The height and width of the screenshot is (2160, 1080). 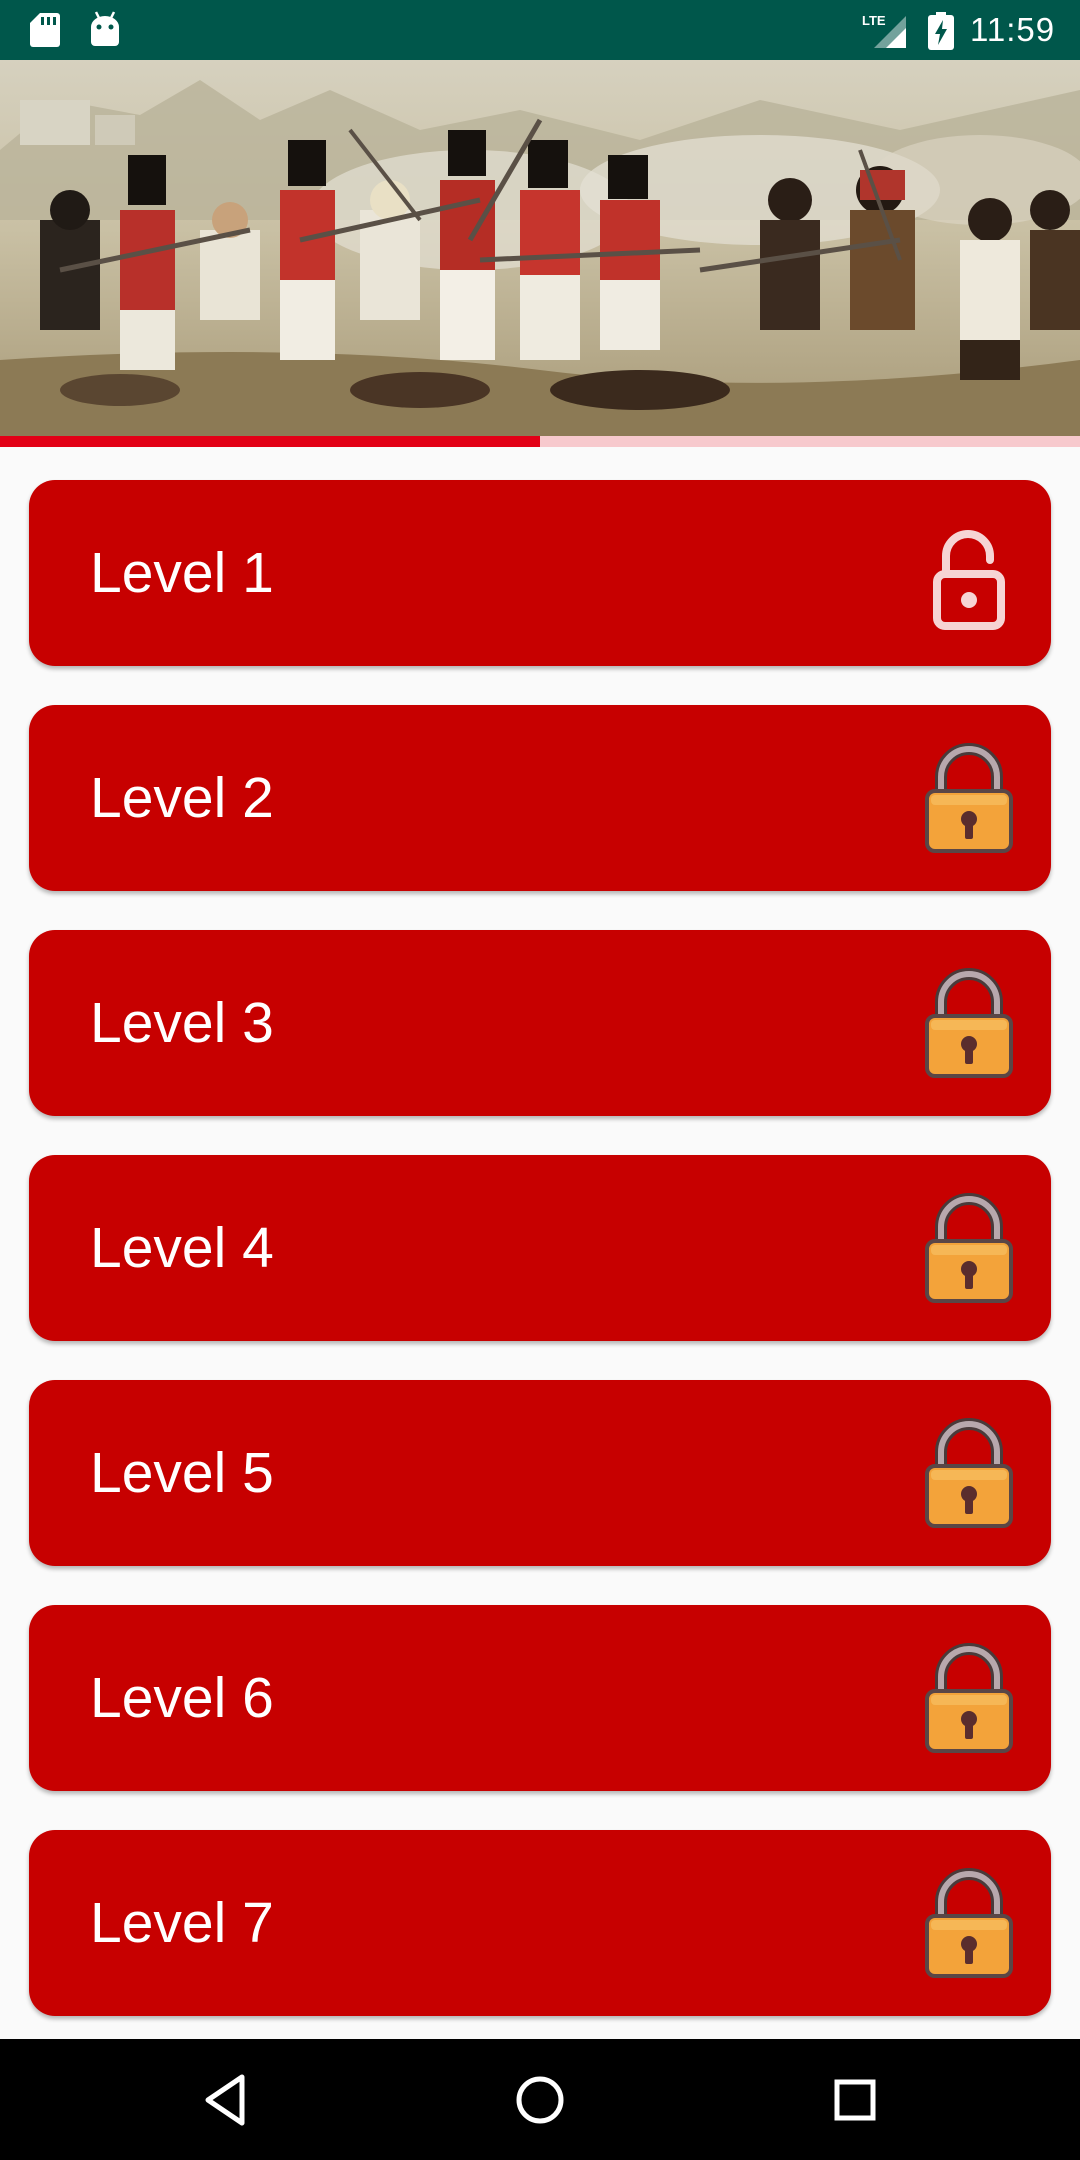 What do you see at coordinates (540, 1248) in the screenshot?
I see `level-card-4: Level 4` at bounding box center [540, 1248].